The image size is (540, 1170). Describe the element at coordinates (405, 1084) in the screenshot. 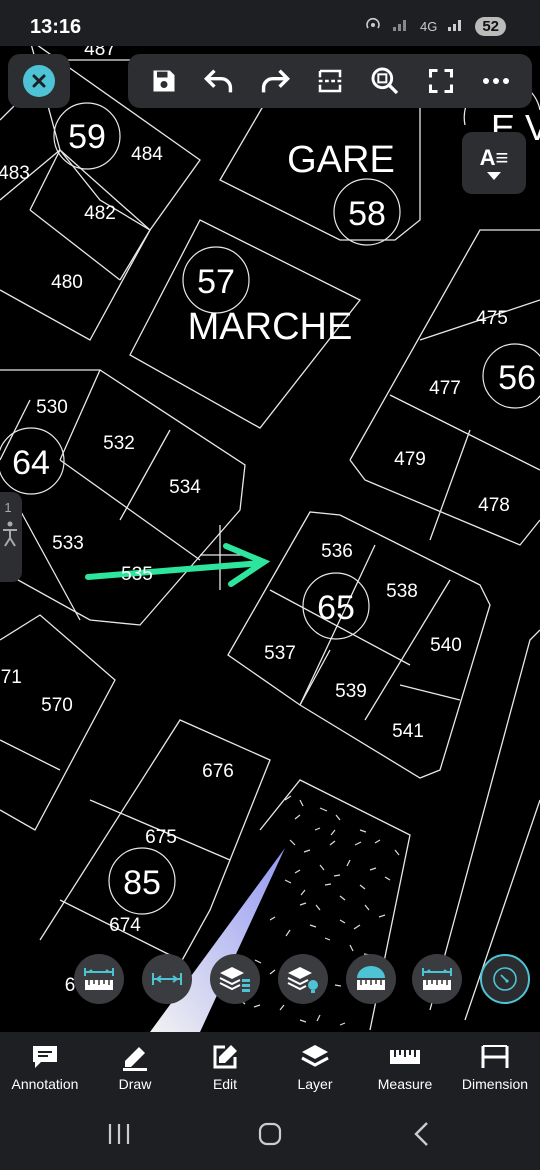

I see `tab-label: Measure` at that location.